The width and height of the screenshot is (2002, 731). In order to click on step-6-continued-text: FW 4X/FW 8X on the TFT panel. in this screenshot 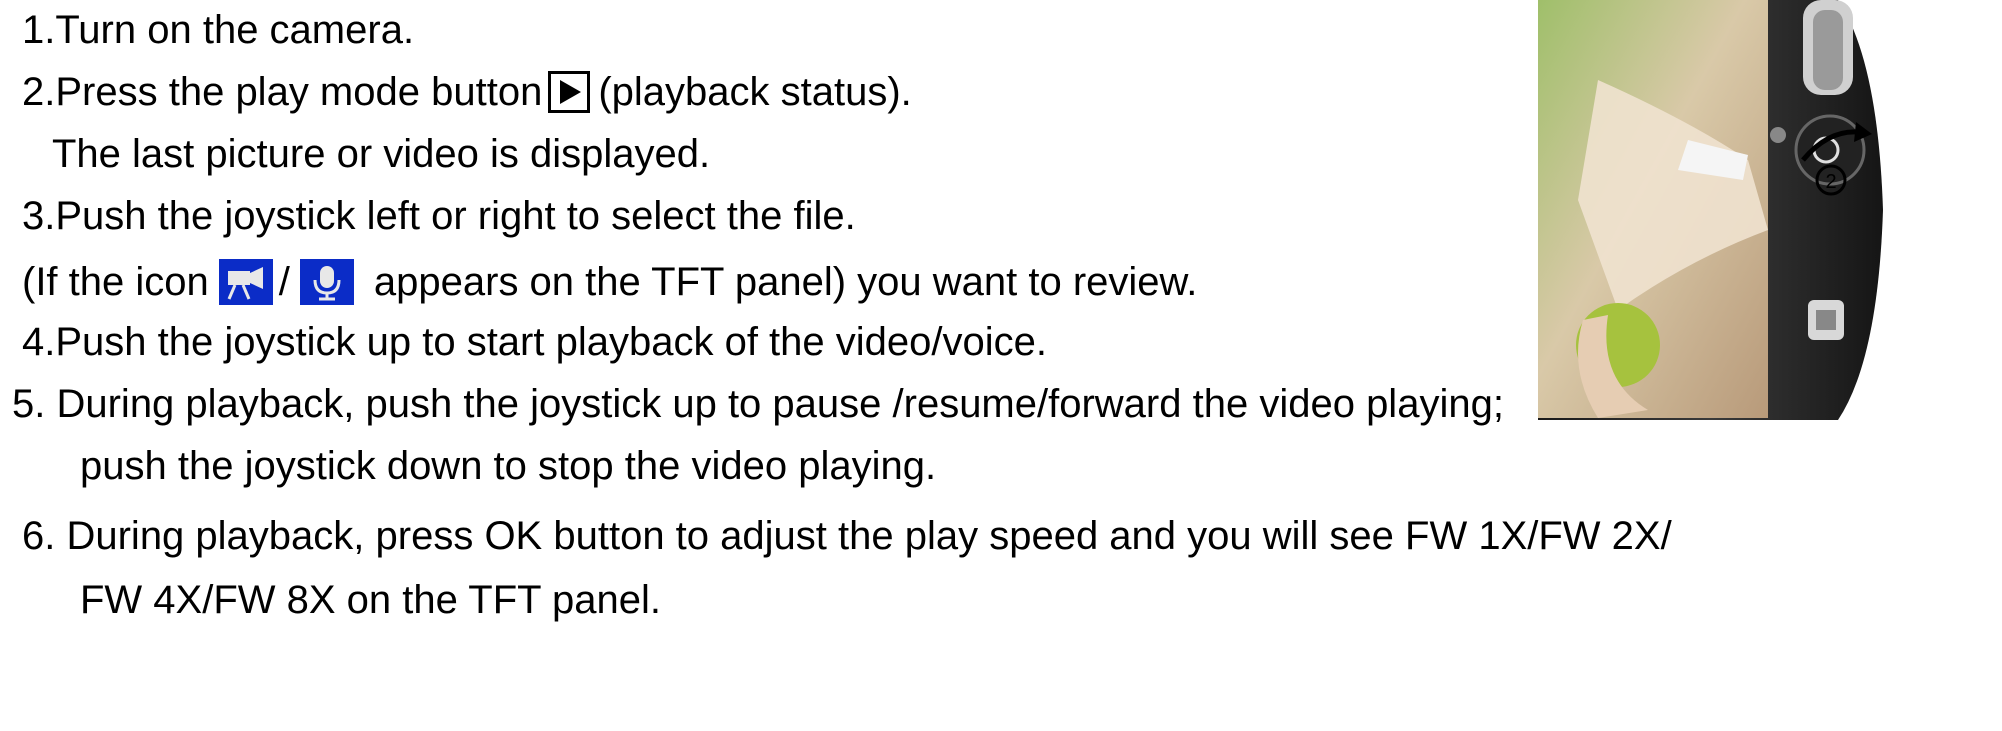, I will do `click(370, 600)`.